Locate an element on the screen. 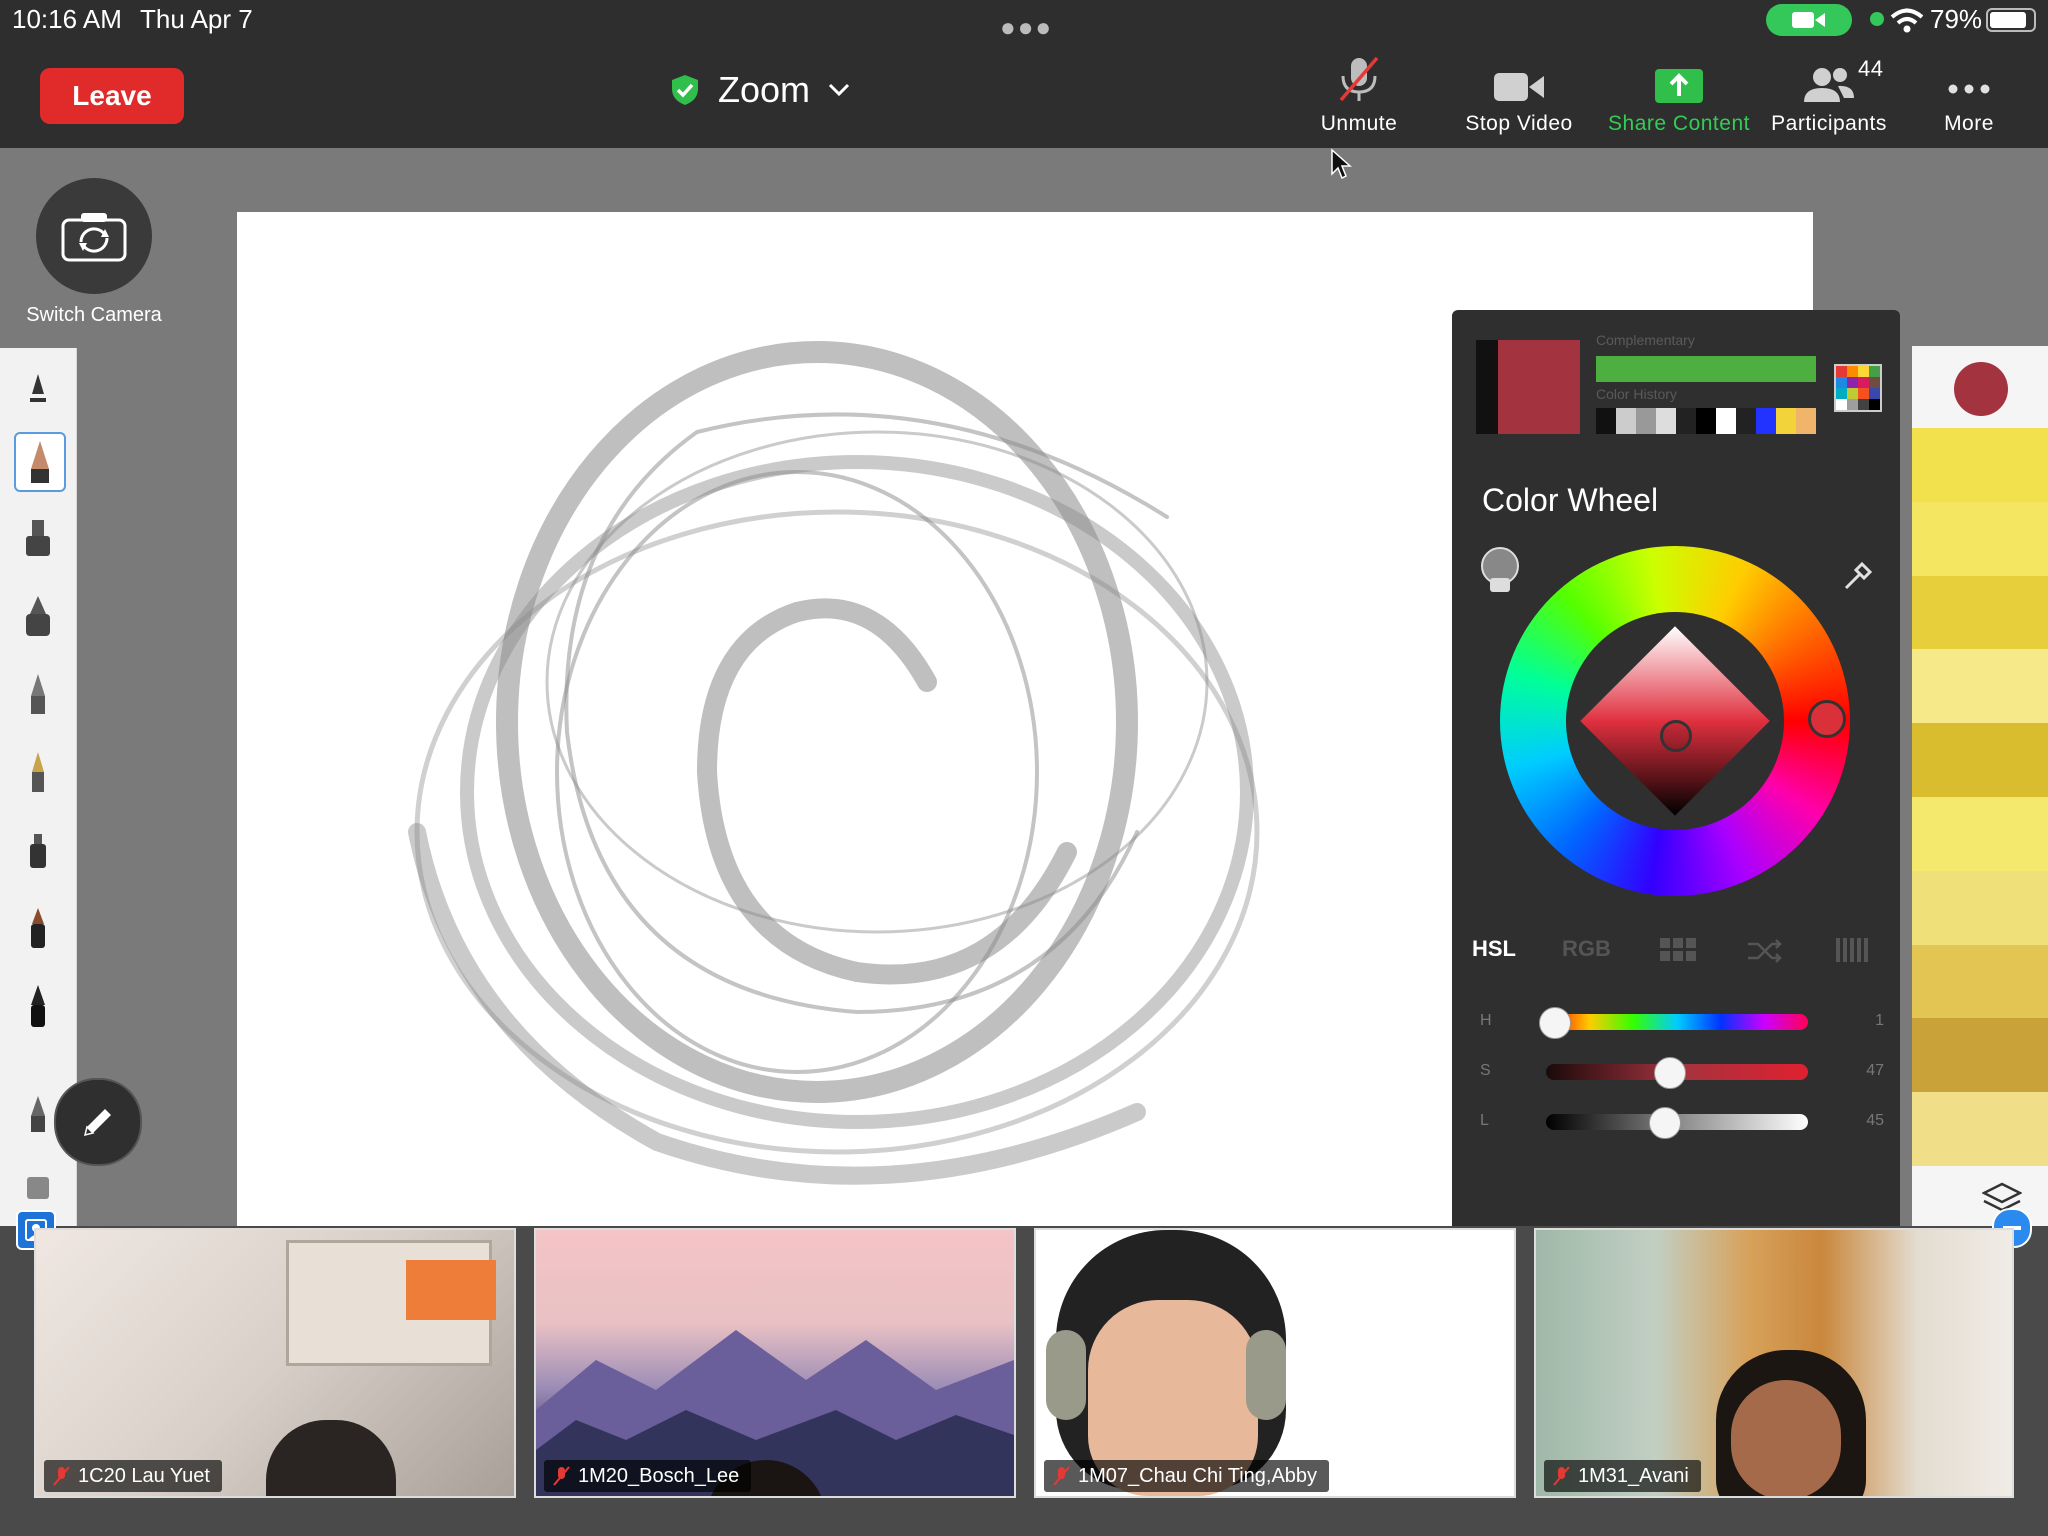  brush-icon is located at coordinates (38, 388).